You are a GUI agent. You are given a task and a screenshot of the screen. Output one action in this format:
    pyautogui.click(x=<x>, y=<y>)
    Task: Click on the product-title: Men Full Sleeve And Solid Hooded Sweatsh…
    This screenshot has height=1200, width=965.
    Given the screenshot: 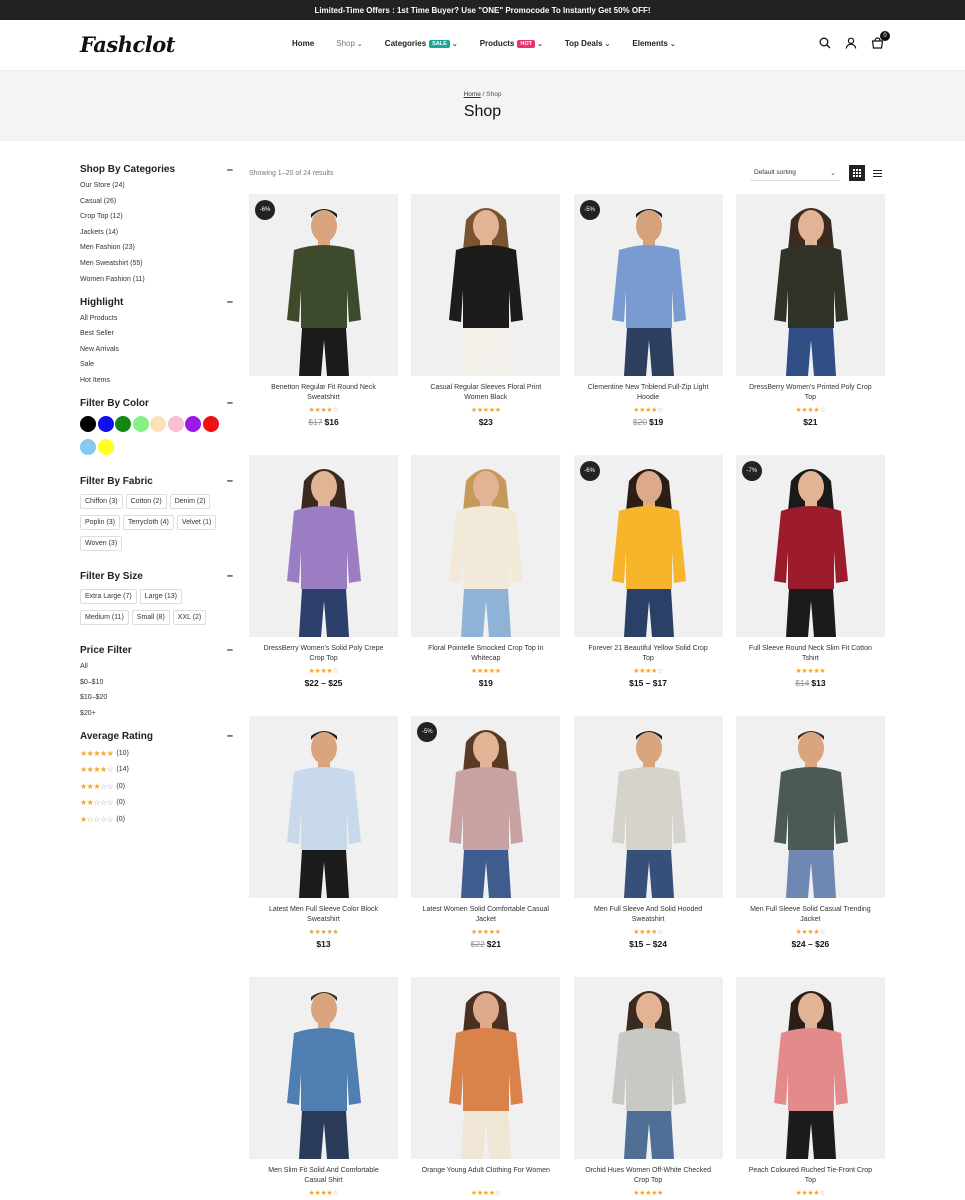 What is the action you would take?
    pyautogui.click(x=648, y=915)
    